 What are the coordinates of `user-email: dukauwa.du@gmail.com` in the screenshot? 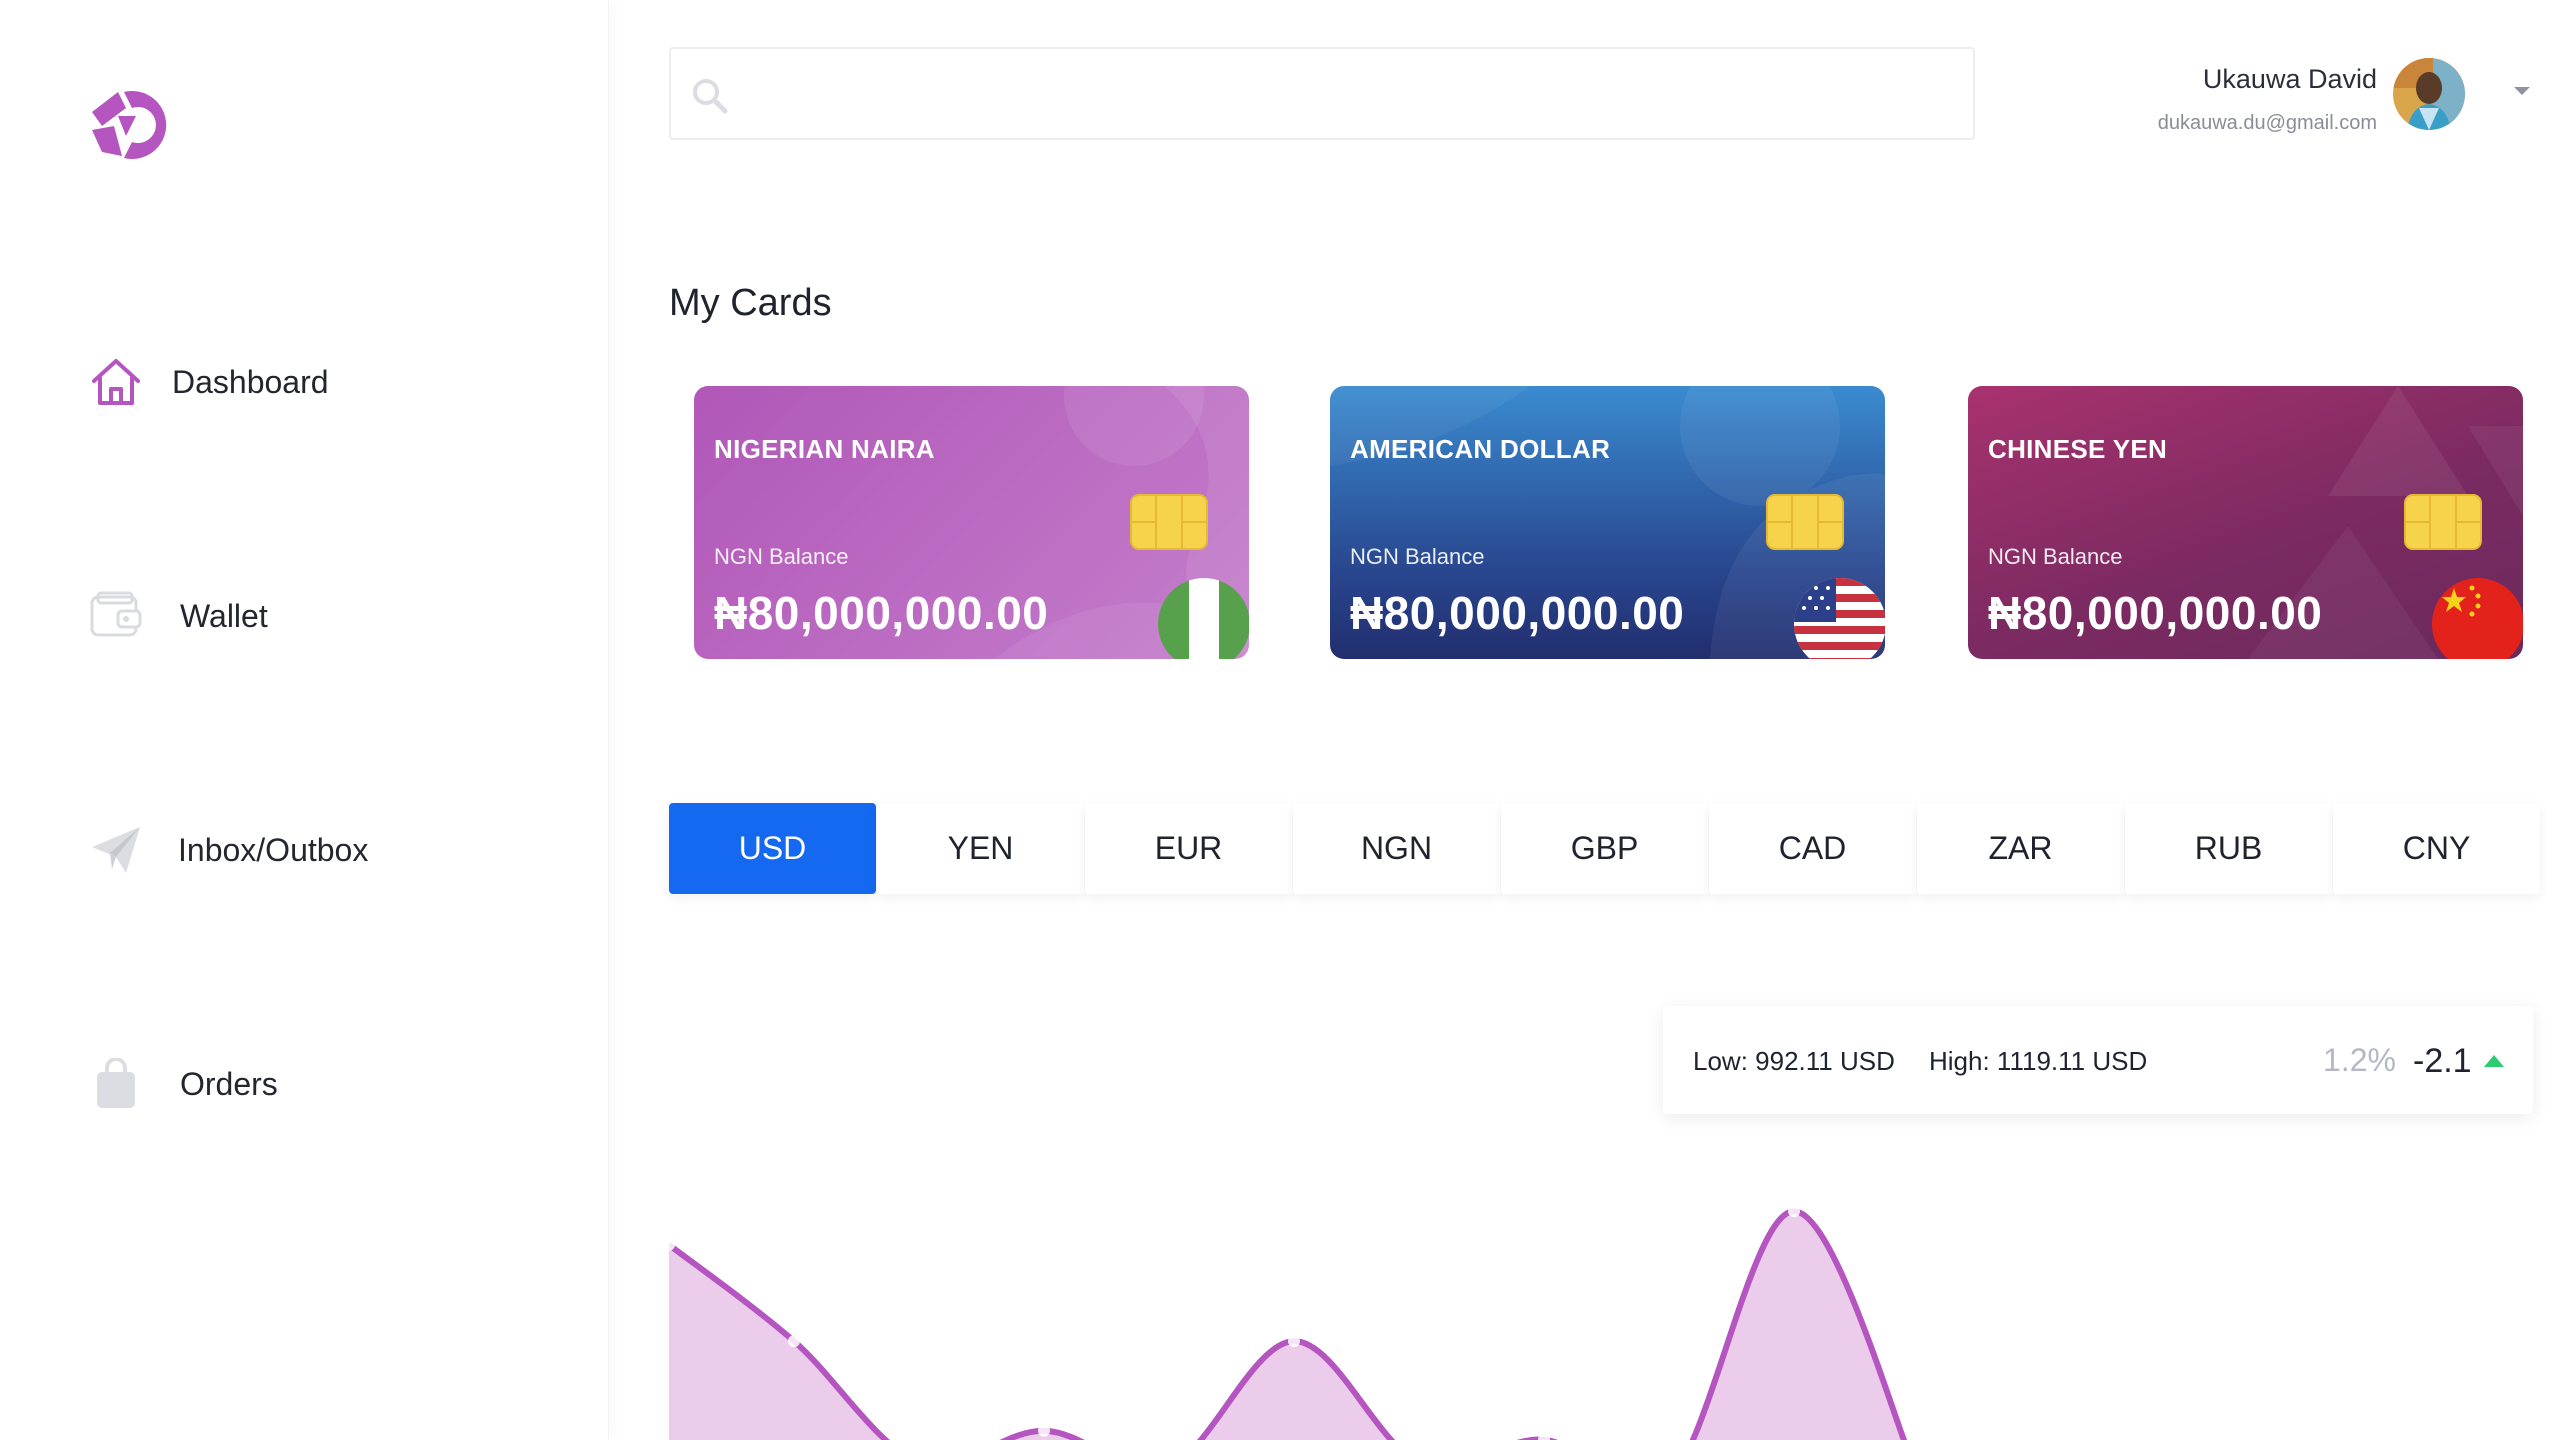 It's located at (2267, 123).